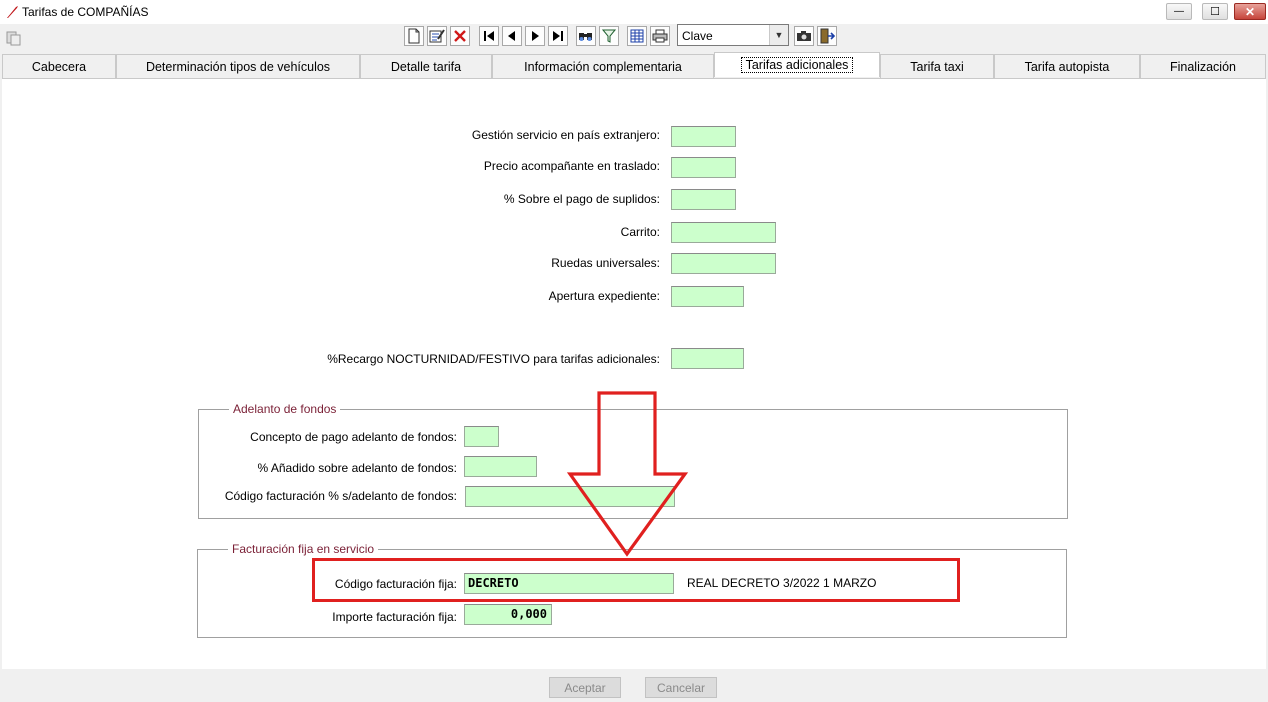 The image size is (1268, 702). I want to click on tab-label: Finalización, so click(1202, 66).